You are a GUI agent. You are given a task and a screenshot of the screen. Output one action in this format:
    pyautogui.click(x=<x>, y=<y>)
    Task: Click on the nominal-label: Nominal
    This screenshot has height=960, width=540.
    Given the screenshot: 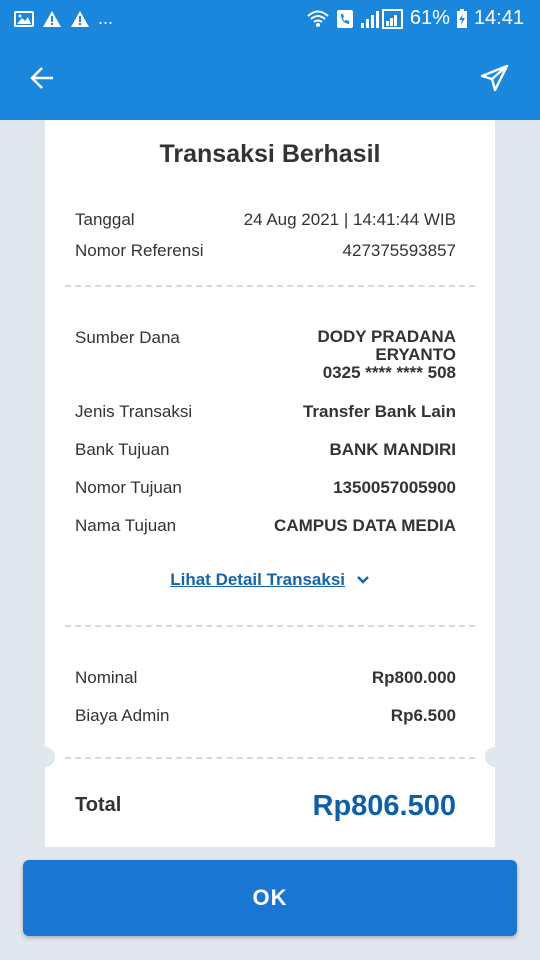 What is the action you would take?
    pyautogui.click(x=106, y=677)
    